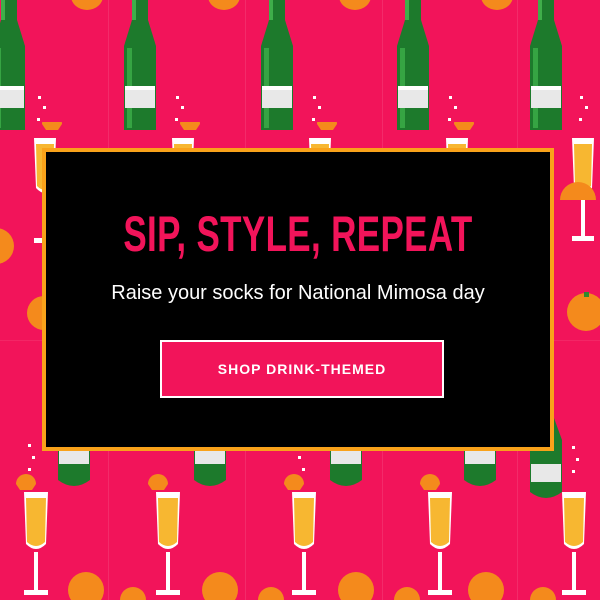 This screenshot has width=600, height=600. What do you see at coordinates (302, 369) in the screenshot?
I see `shop-drink-themed-button: SHOP DRINK-THEMED` at bounding box center [302, 369].